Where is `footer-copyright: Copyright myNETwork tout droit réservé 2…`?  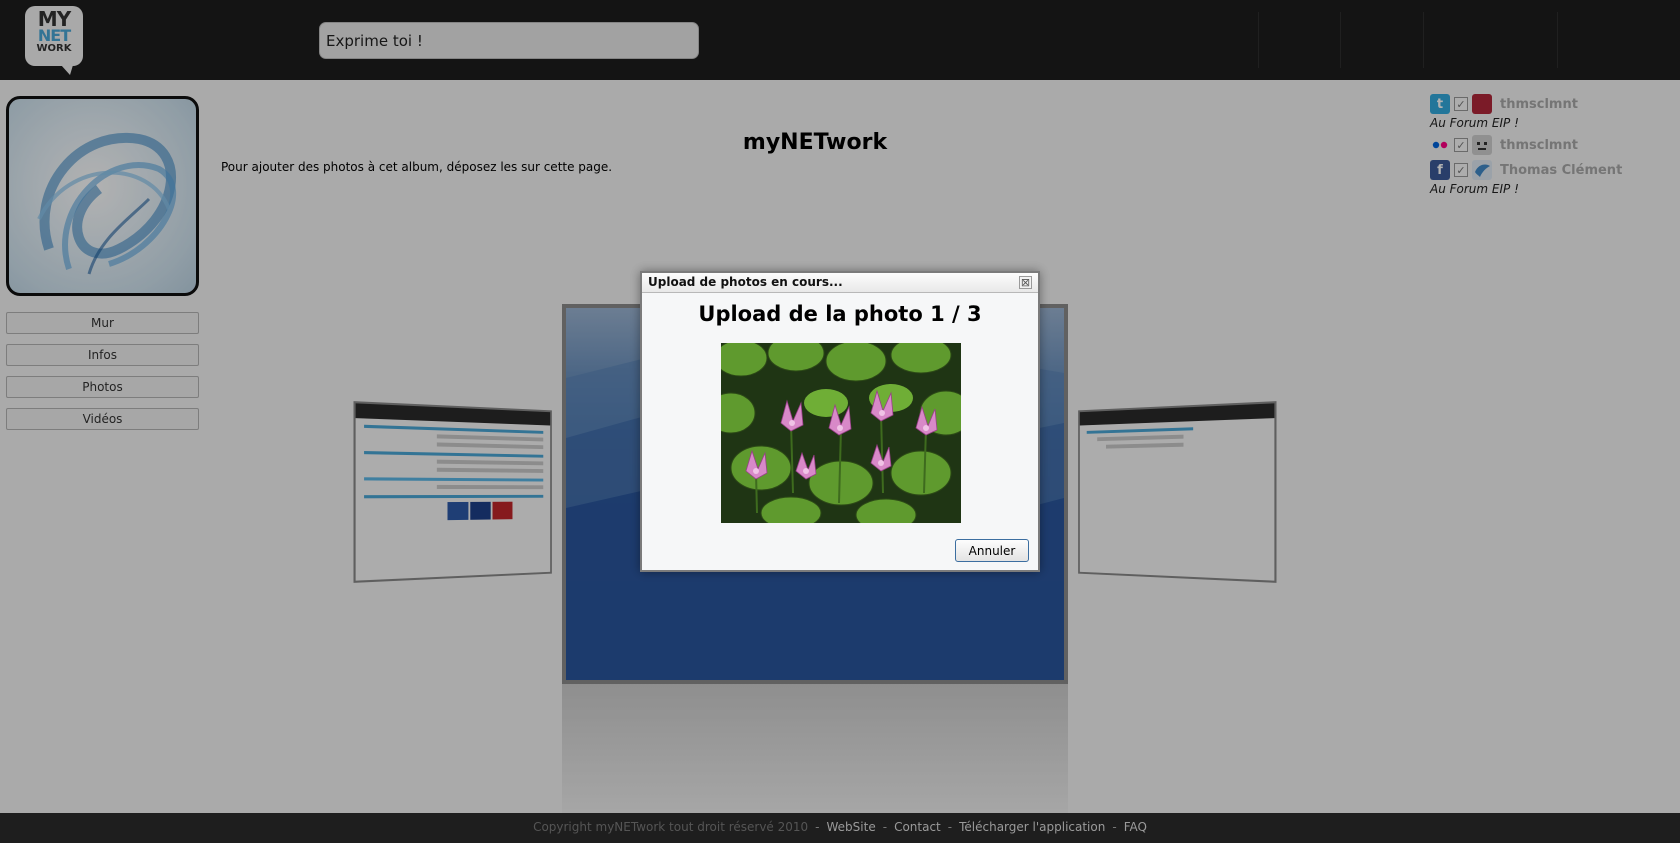 footer-copyright: Copyright myNETwork tout droit réservé 2… is located at coordinates (671, 827).